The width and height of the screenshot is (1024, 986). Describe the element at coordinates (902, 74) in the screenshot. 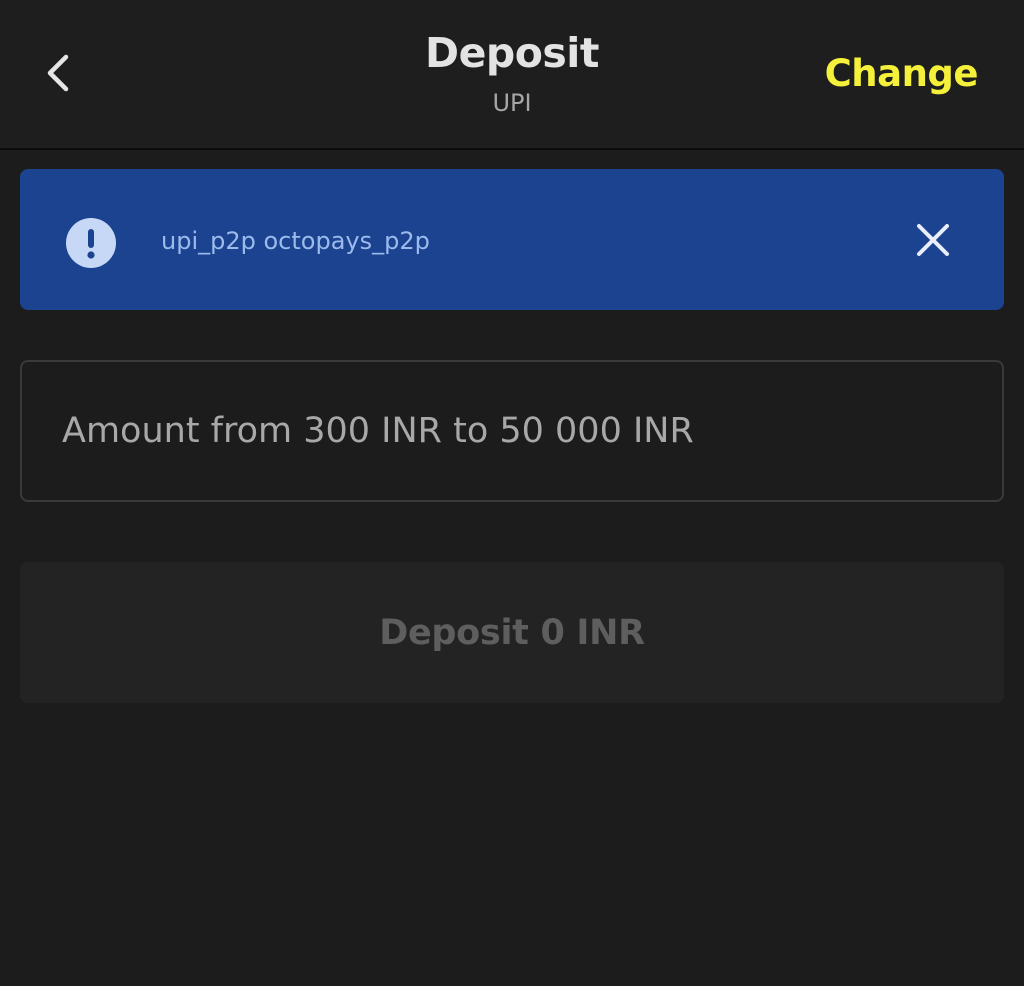

I see `change-button: Change` at that location.